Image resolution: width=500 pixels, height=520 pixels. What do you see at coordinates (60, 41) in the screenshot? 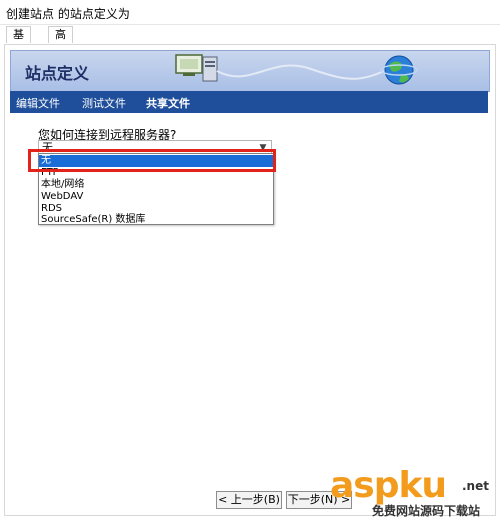
I see `tab-advanced: 高级` at bounding box center [60, 41].